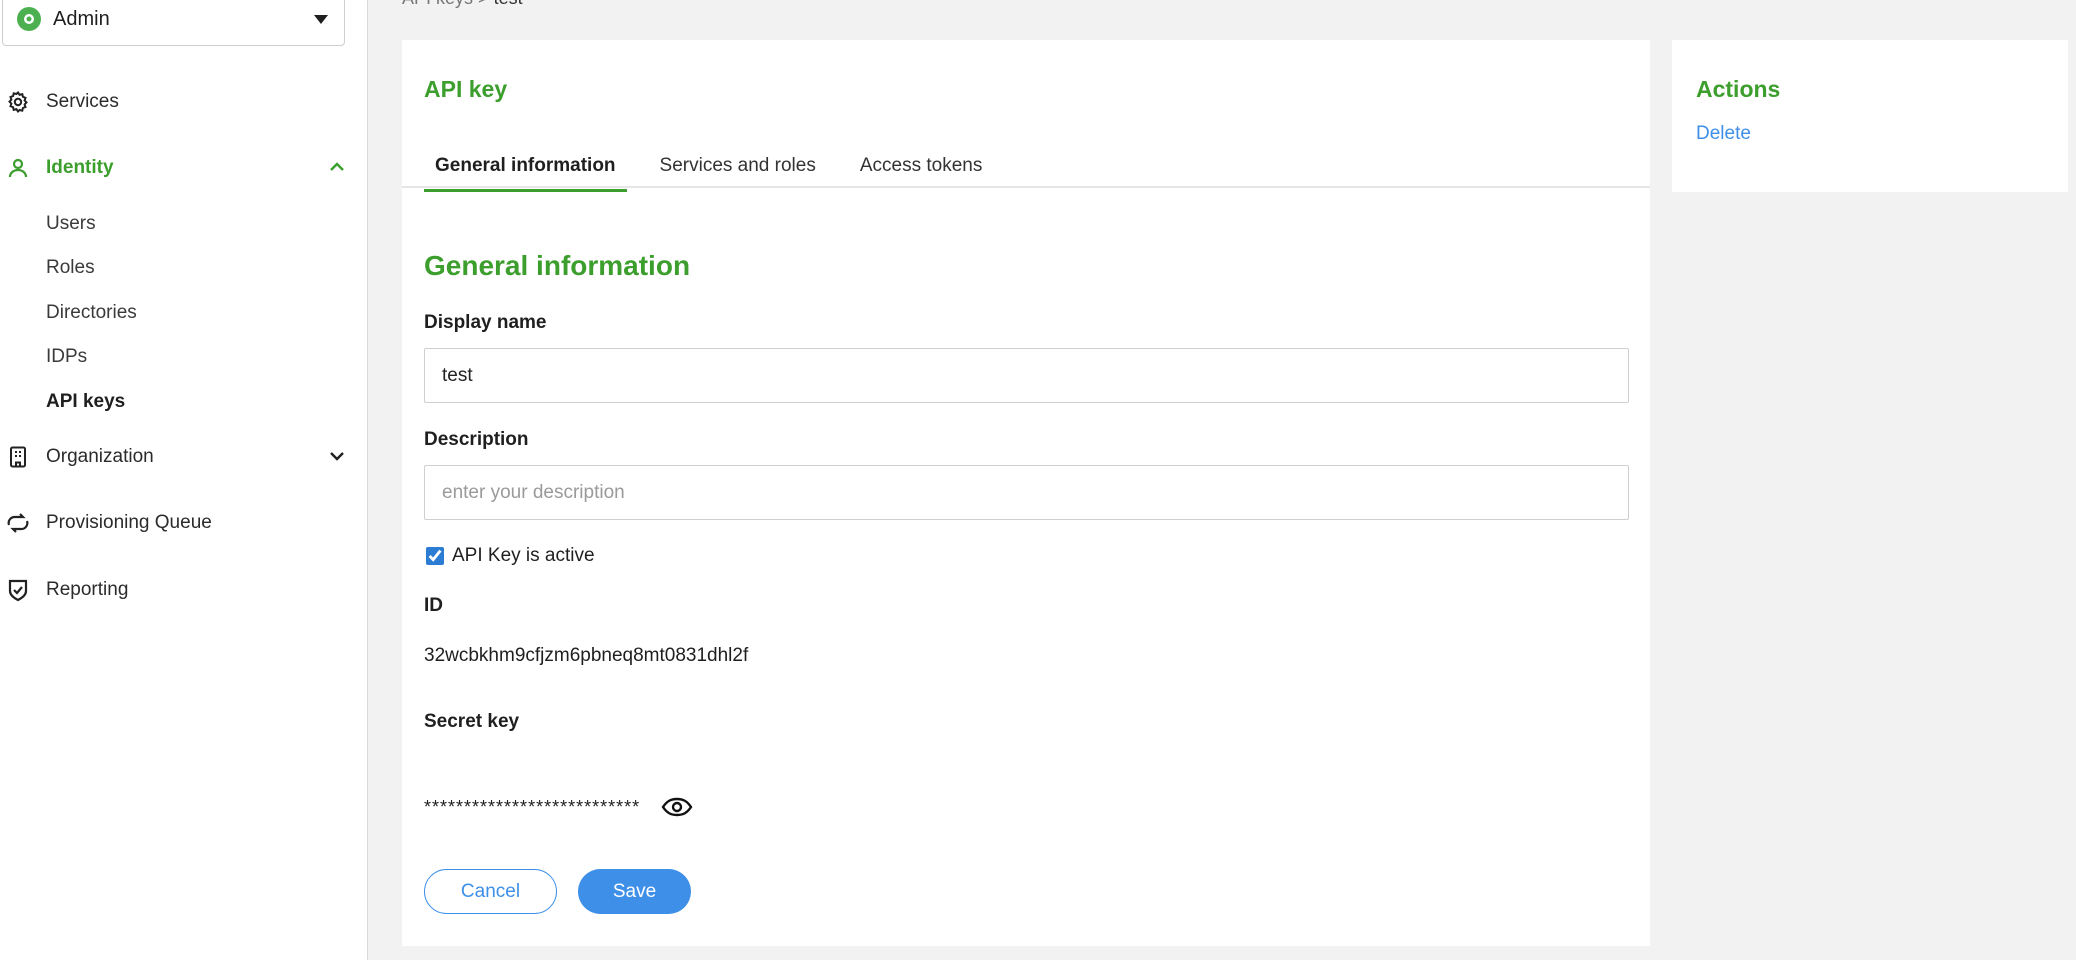 The image size is (2076, 960). Describe the element at coordinates (523, 555) in the screenshot. I see `api-key-active-label: API Key is active` at that location.